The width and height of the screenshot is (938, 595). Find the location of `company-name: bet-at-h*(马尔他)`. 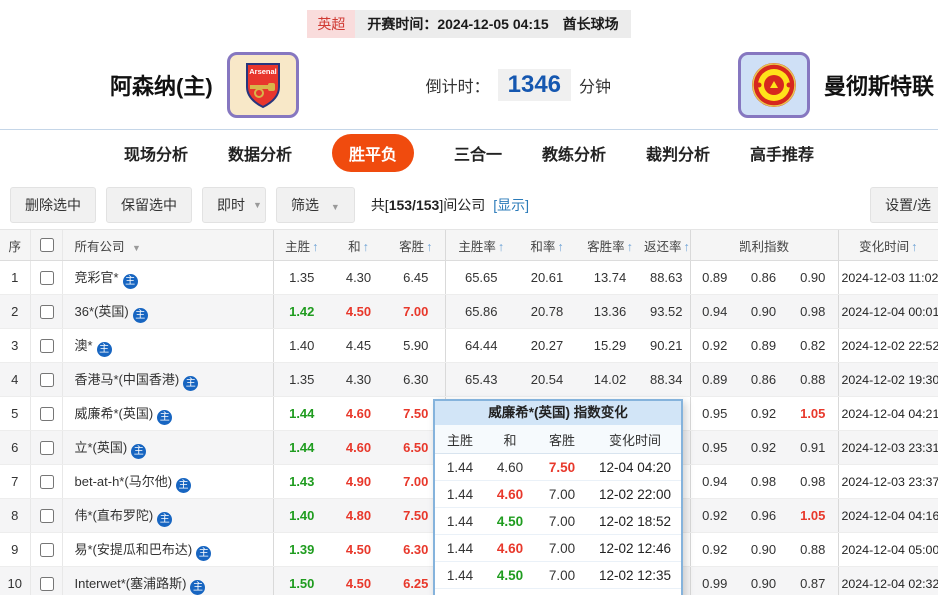

company-name: bet-at-h*(马尔他) is located at coordinates (123, 481).